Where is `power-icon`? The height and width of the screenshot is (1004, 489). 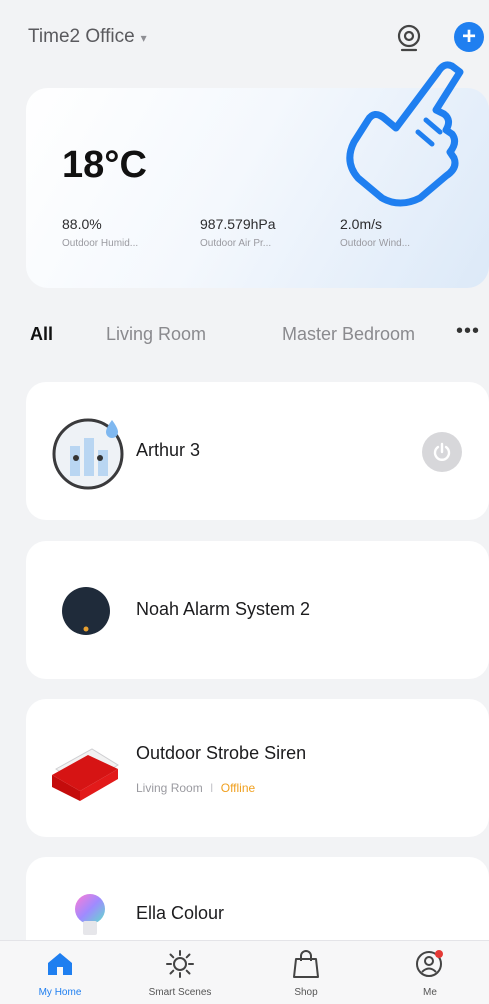 power-icon is located at coordinates (442, 451).